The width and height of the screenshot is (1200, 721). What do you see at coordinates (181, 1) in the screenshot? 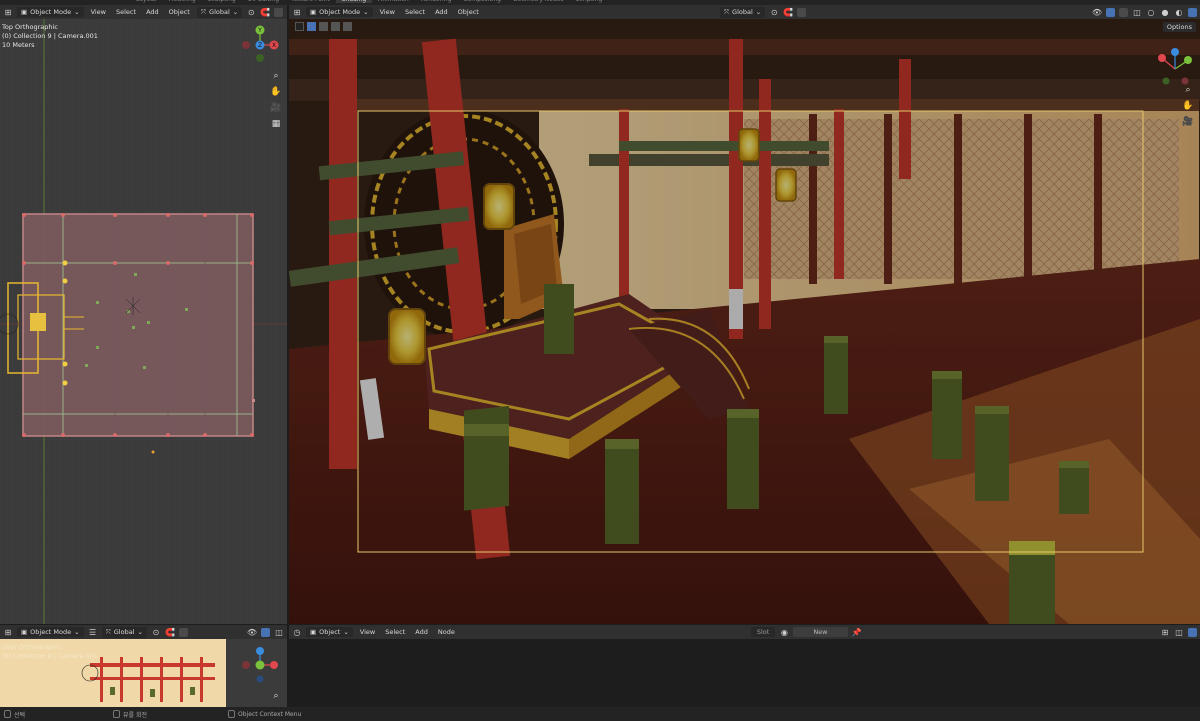
I see `workspace-tab: Modeling` at bounding box center [181, 1].